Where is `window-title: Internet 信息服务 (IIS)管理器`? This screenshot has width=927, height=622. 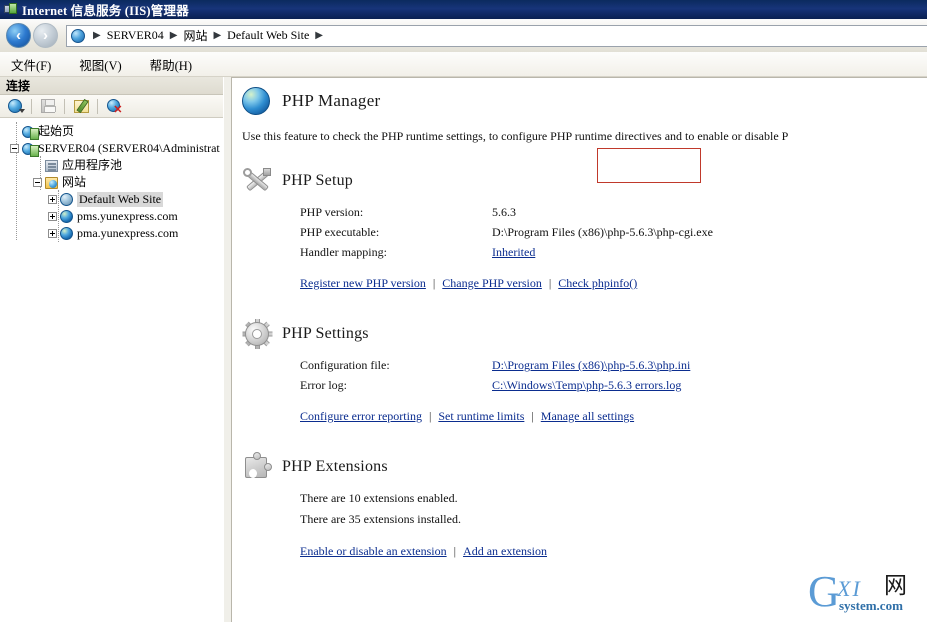
window-title: Internet 信息服务 (IIS)管理器 is located at coordinates (105, 11).